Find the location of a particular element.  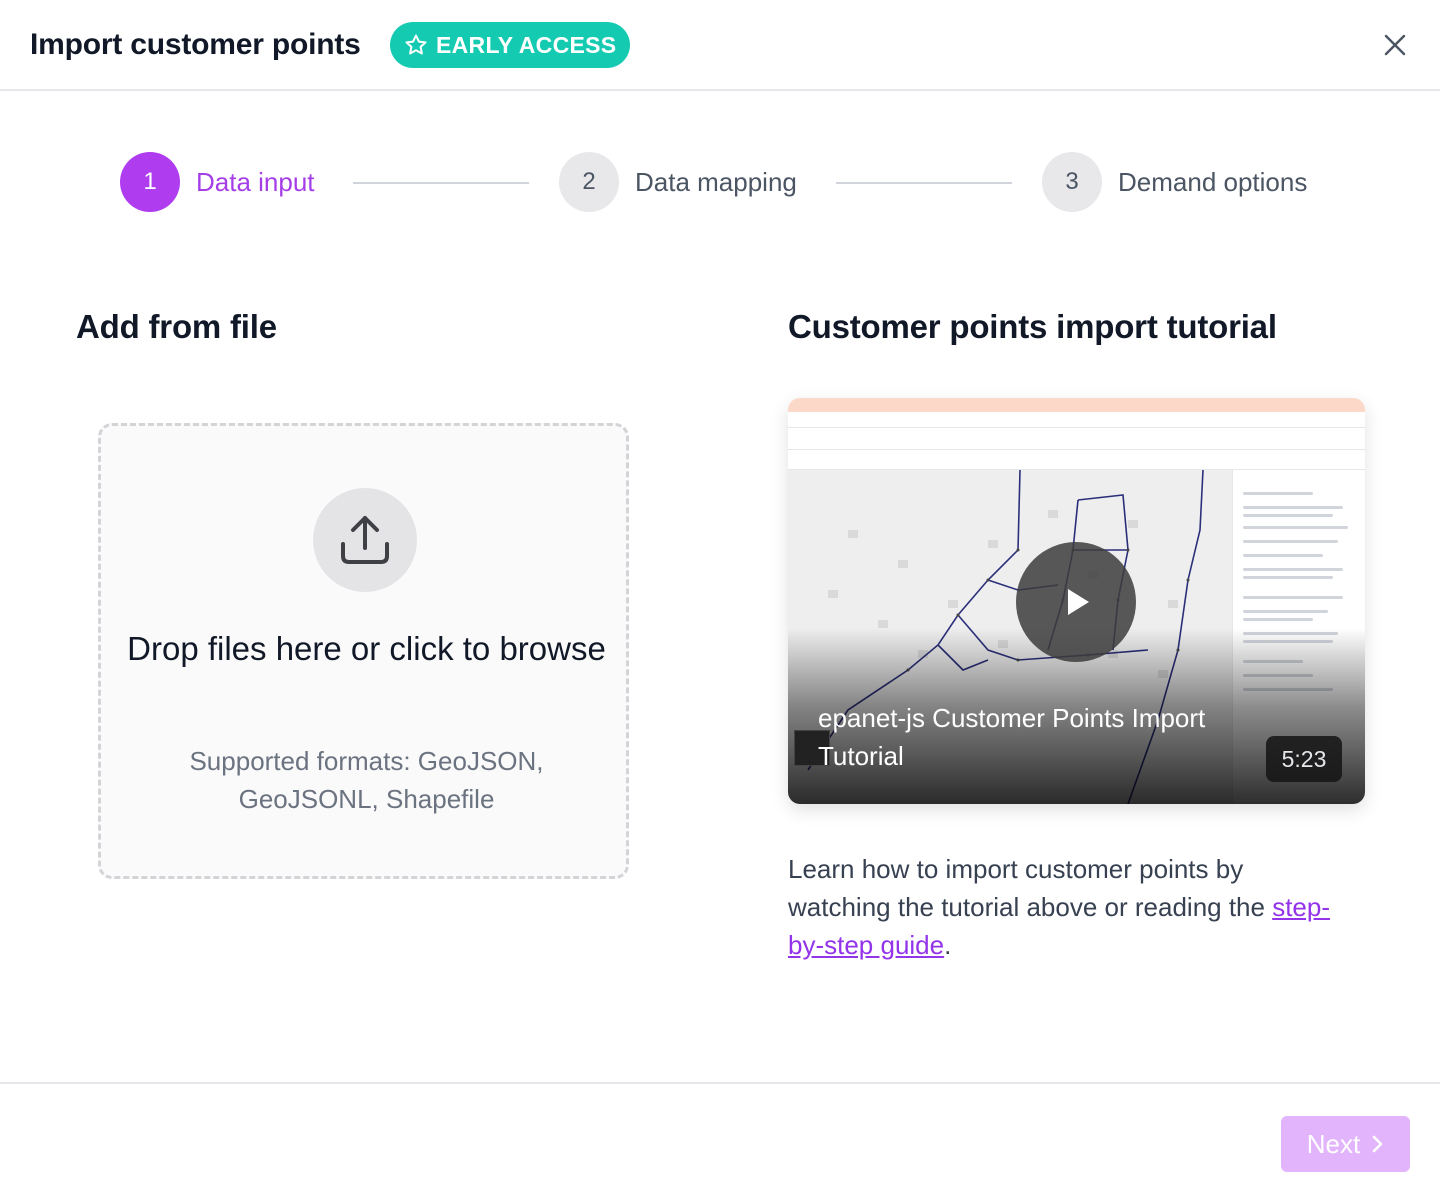

upload-icon is located at coordinates (365, 540).